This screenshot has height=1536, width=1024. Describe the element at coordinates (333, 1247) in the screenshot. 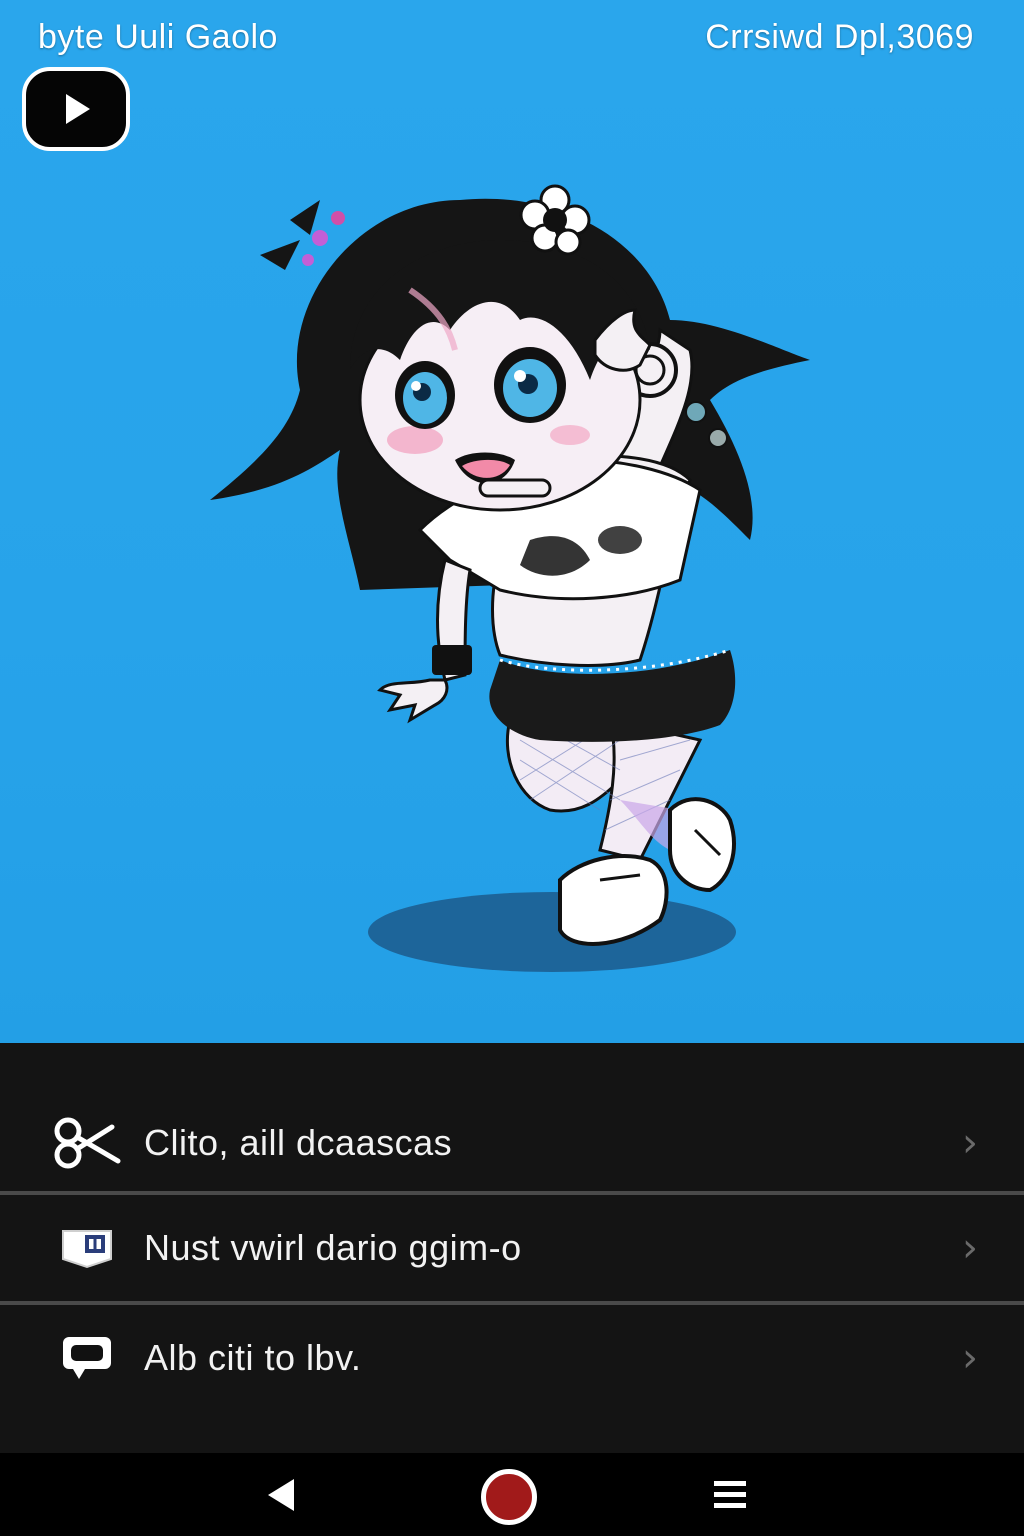

I see `menu-item-label: Nust vwirl dario ggim-o` at that location.